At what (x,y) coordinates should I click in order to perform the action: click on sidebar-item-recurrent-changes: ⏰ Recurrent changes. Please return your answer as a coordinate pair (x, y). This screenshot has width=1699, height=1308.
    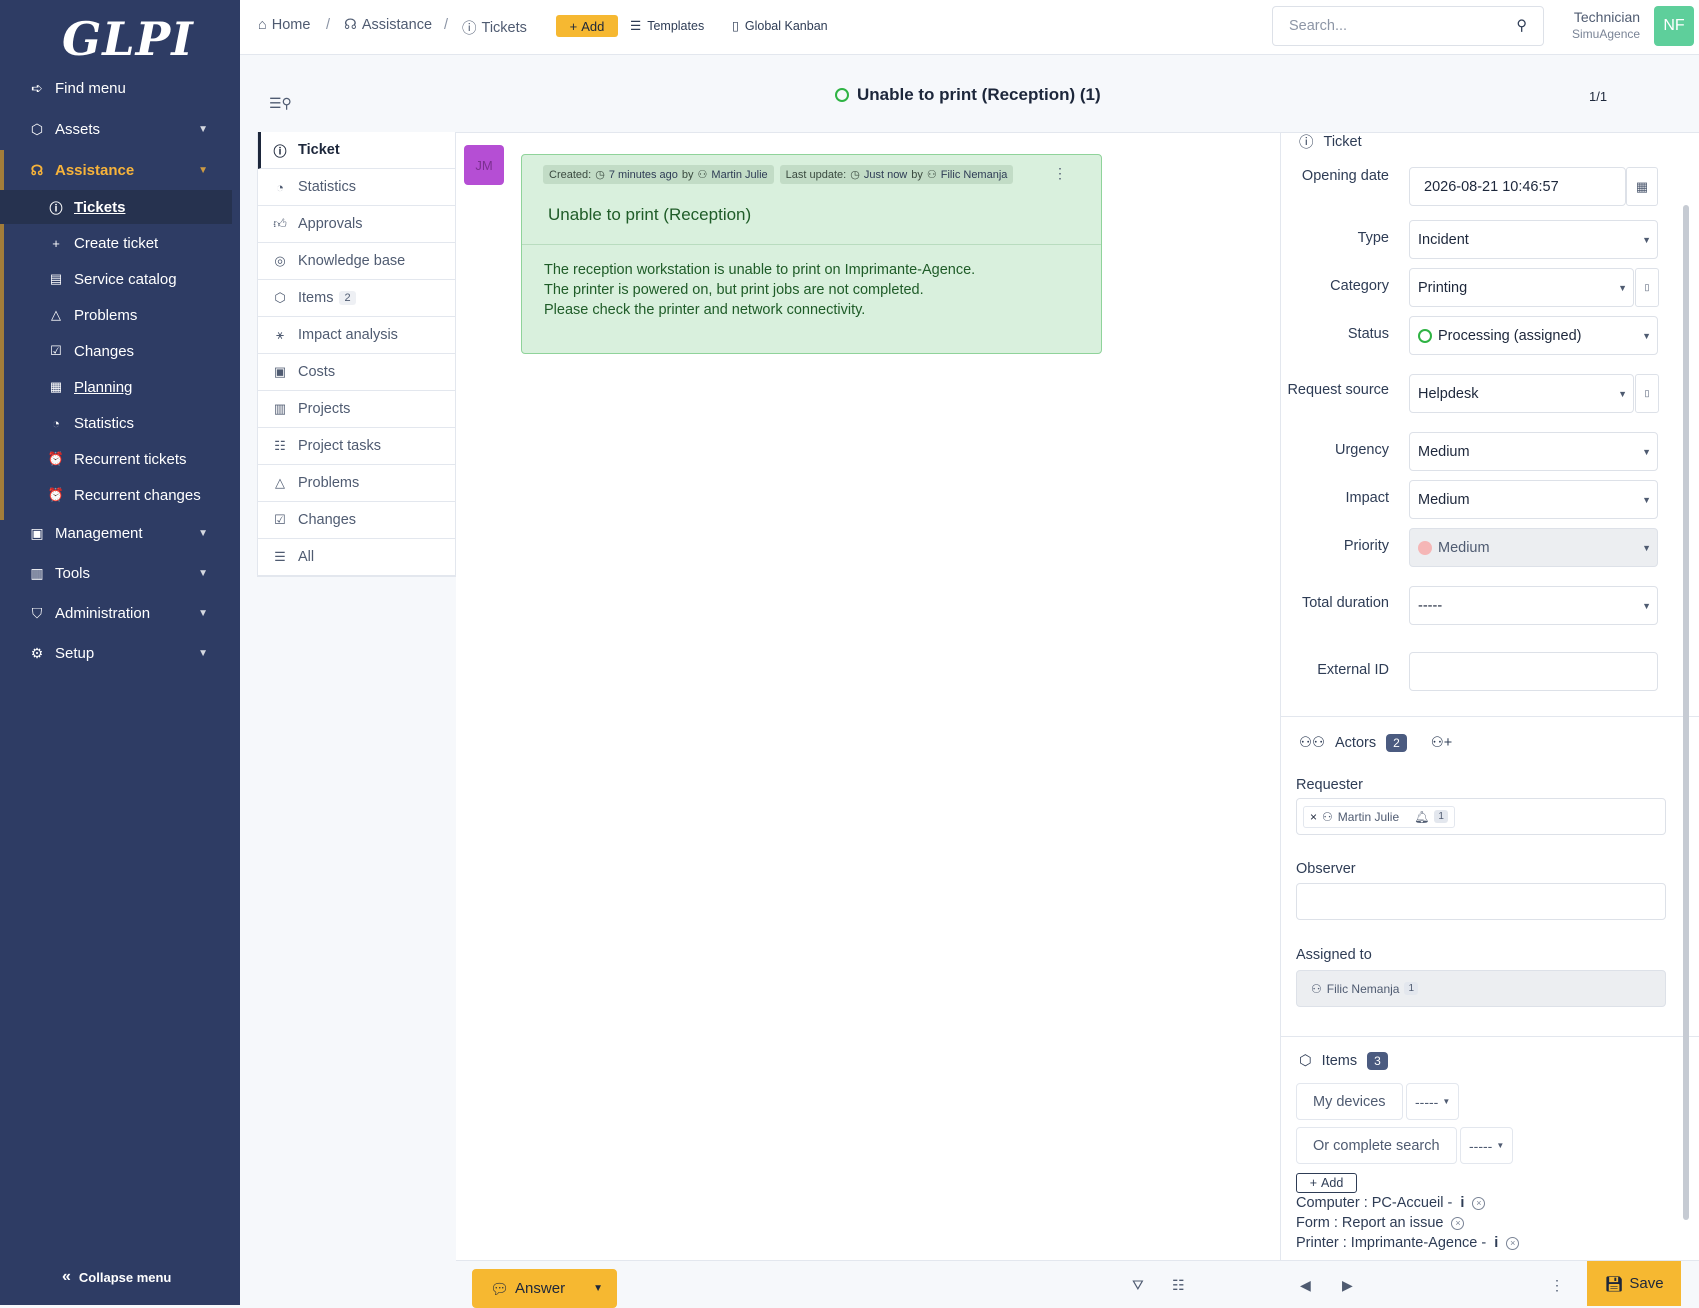
    Looking at the image, I should click on (116, 495).